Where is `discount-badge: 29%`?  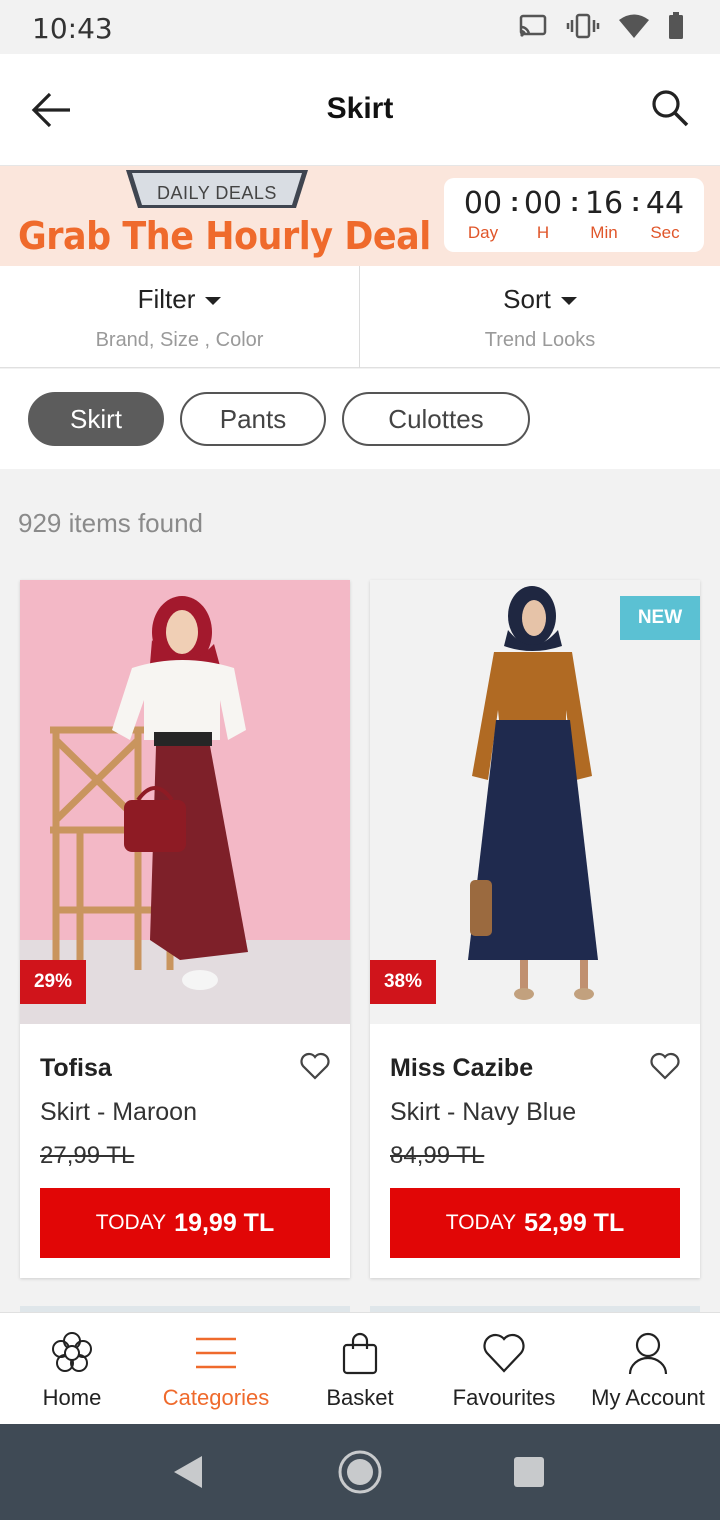 discount-badge: 29% is located at coordinates (53, 982).